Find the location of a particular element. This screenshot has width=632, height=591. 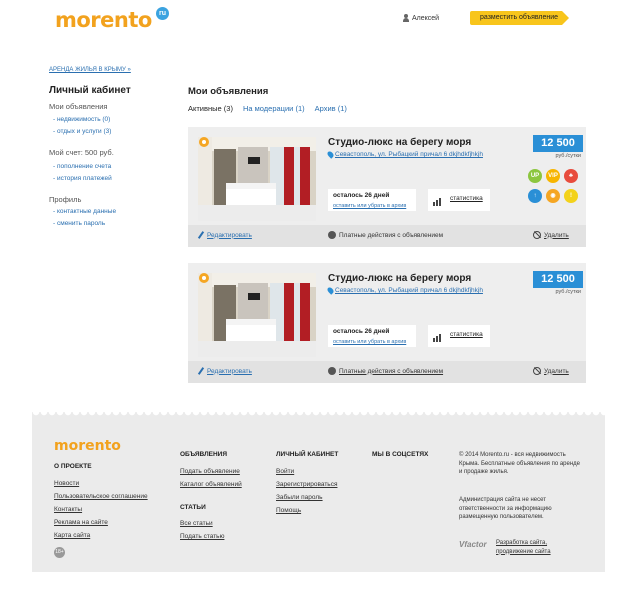

service-icons: UP VIP ♣ ↑ ◉ ! is located at coordinates (553, 186).